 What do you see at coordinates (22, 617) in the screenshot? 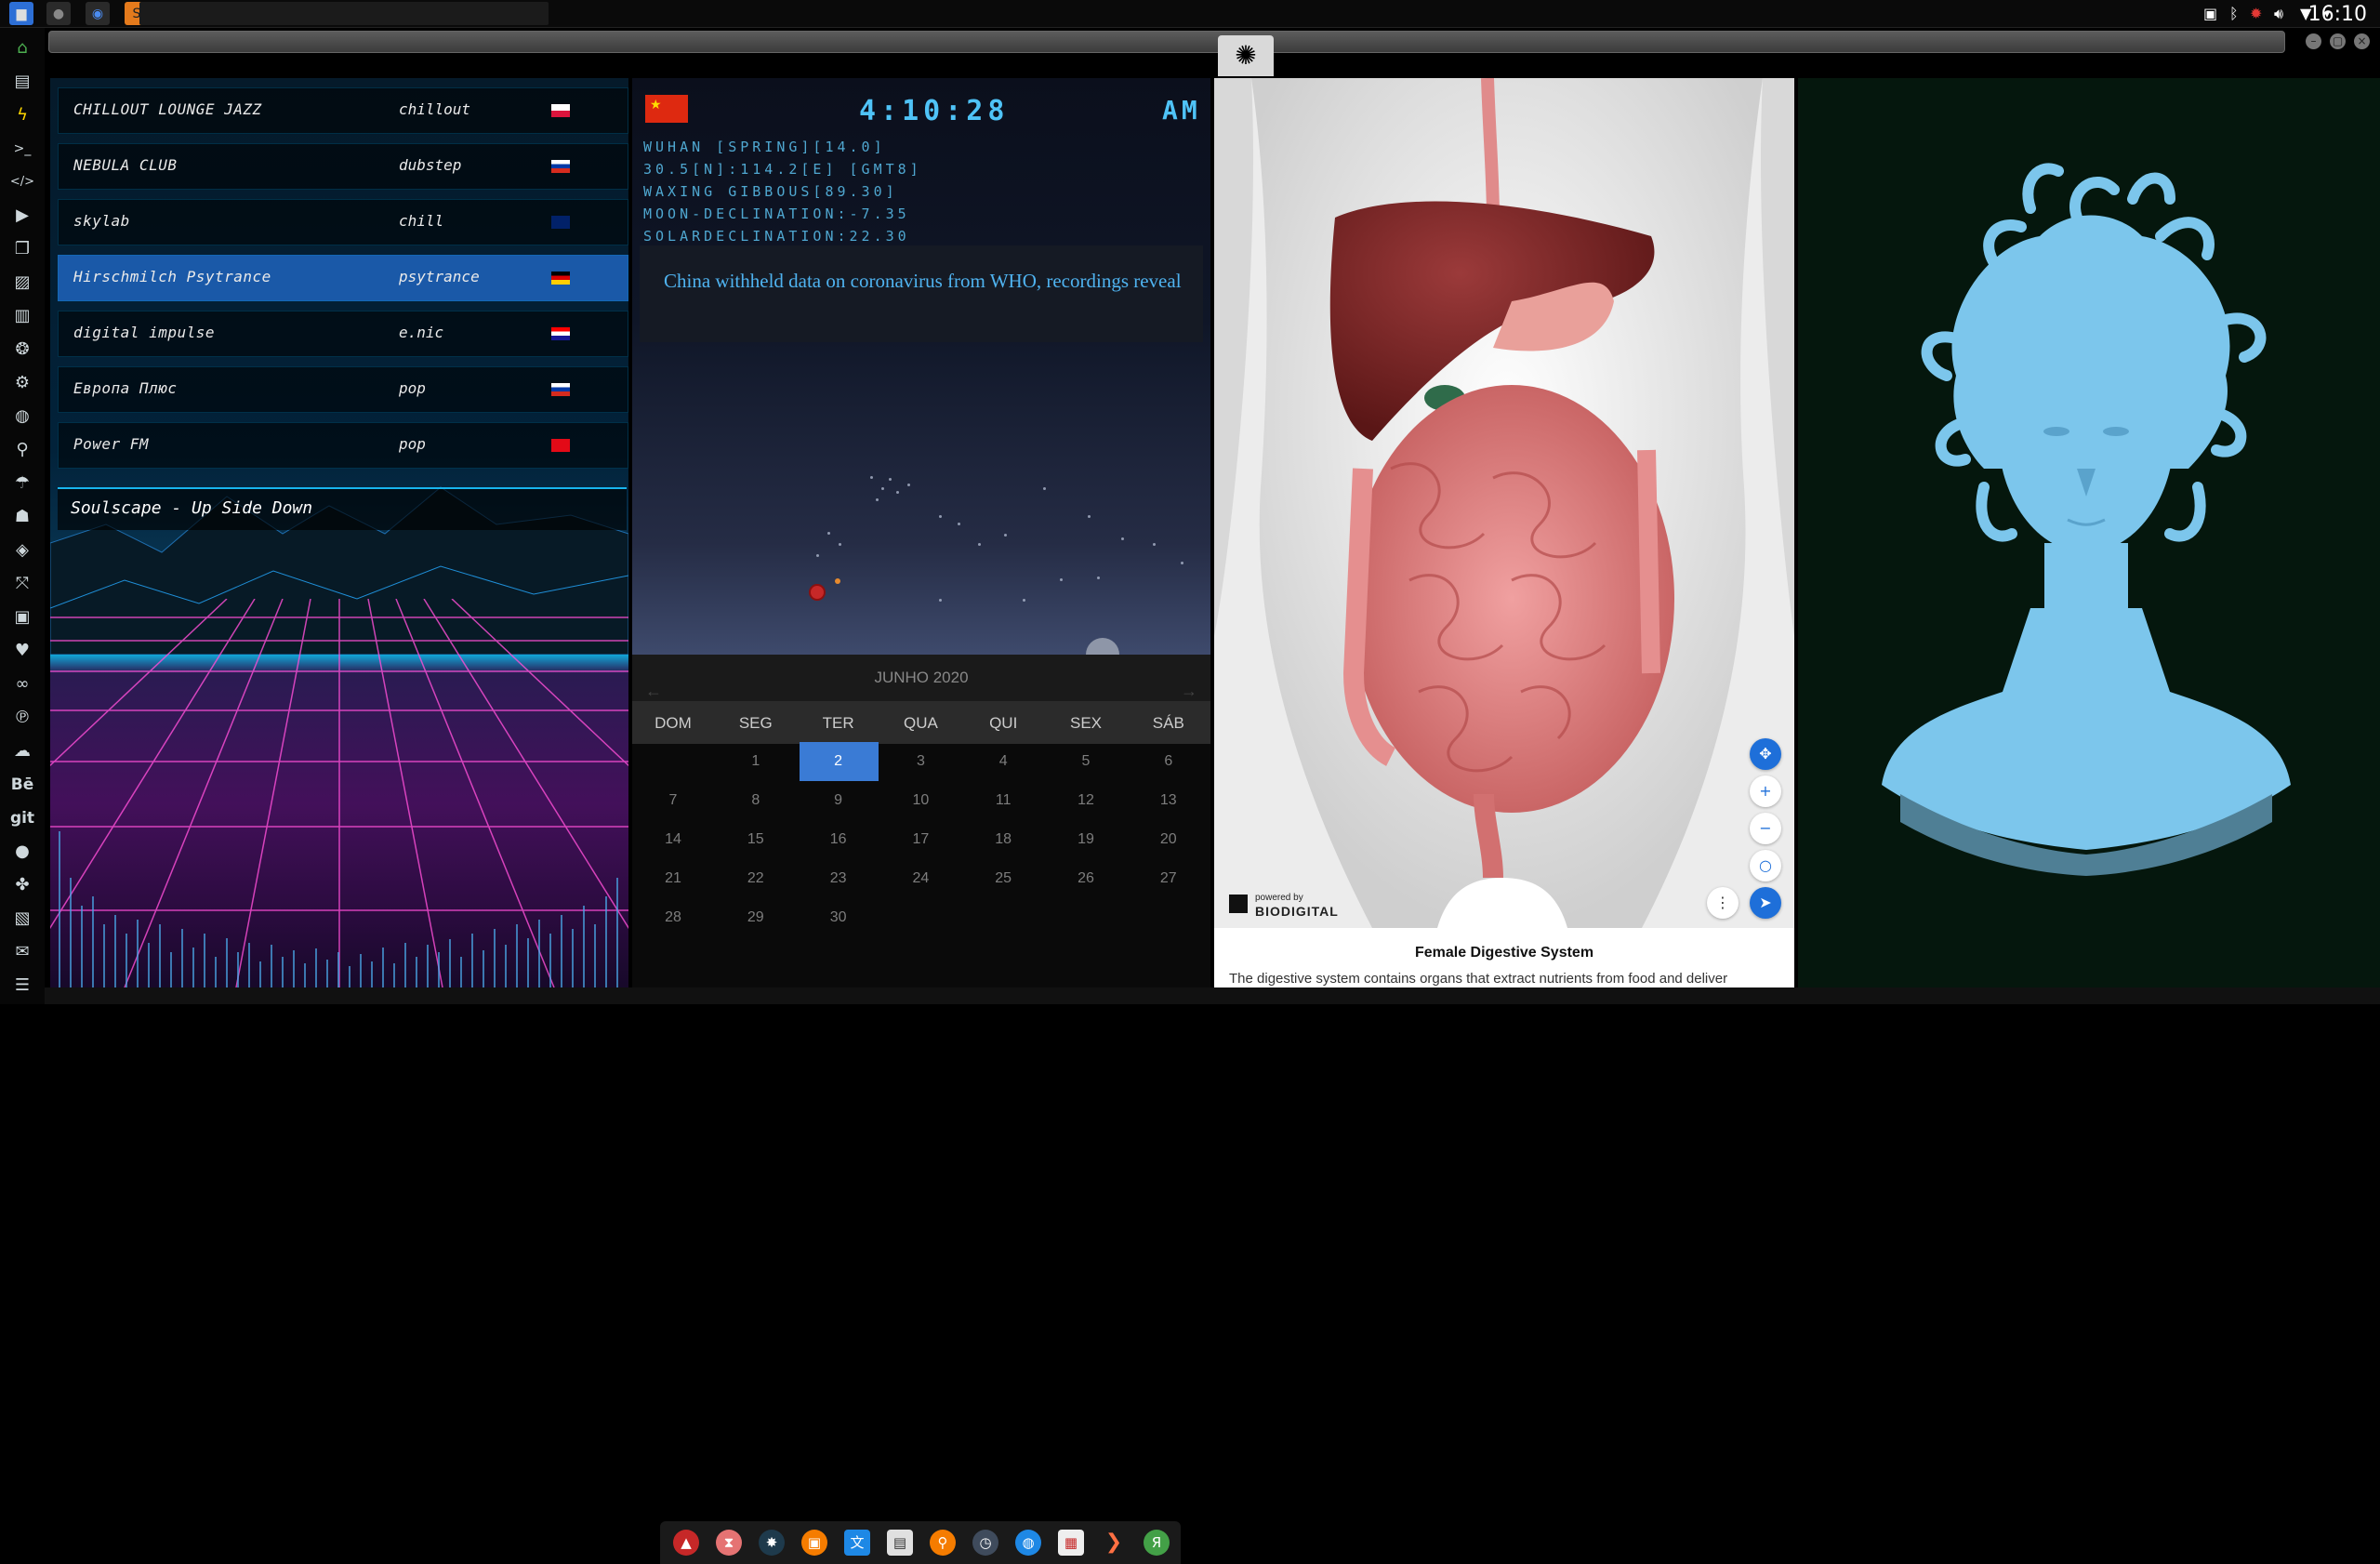
I see `youtube-icon: ▣` at bounding box center [22, 617].